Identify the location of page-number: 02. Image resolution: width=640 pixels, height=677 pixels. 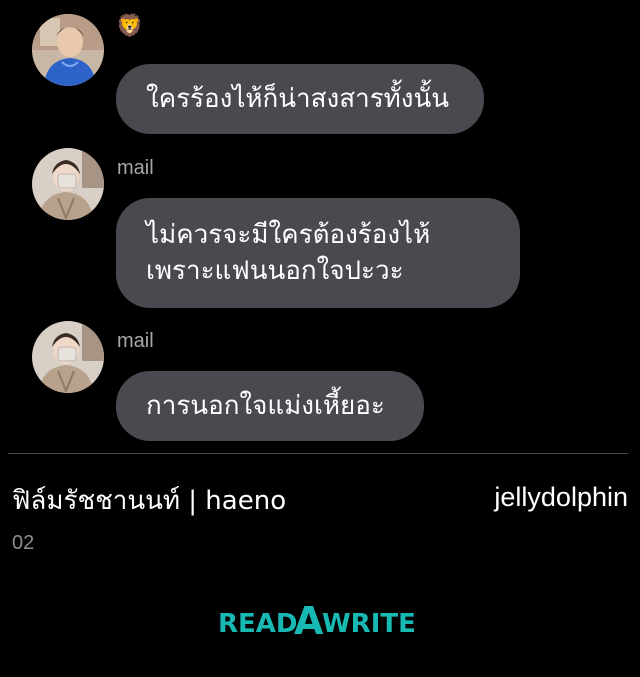
(23, 543).